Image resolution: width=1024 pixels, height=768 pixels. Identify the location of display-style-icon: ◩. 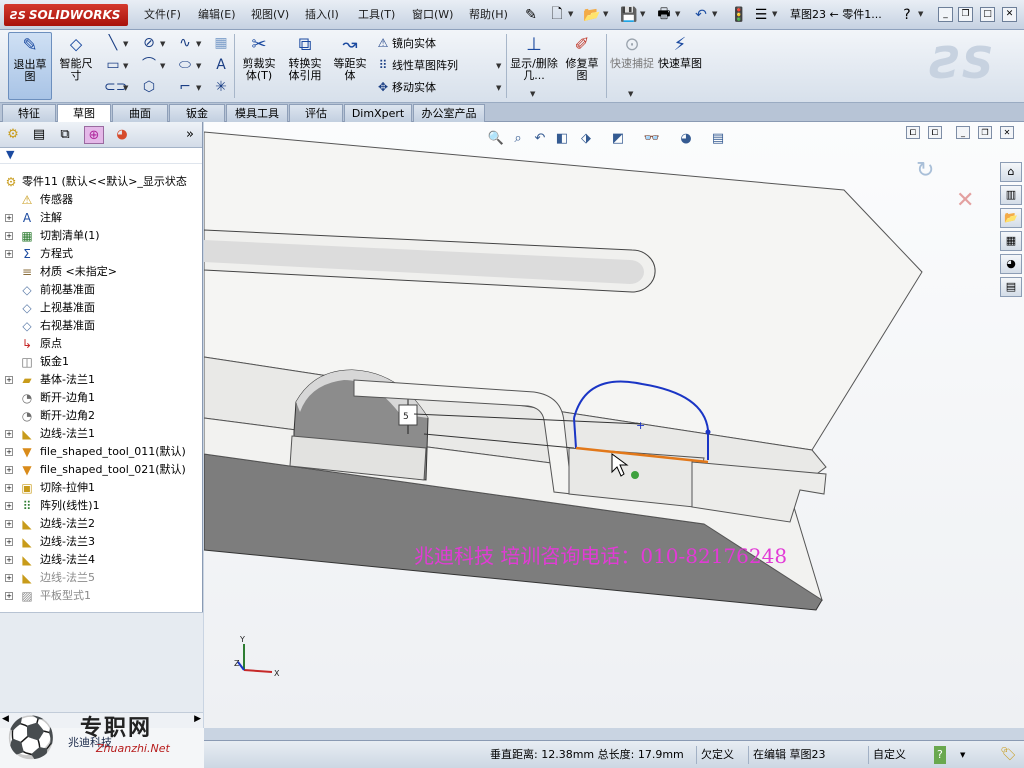
(618, 139).